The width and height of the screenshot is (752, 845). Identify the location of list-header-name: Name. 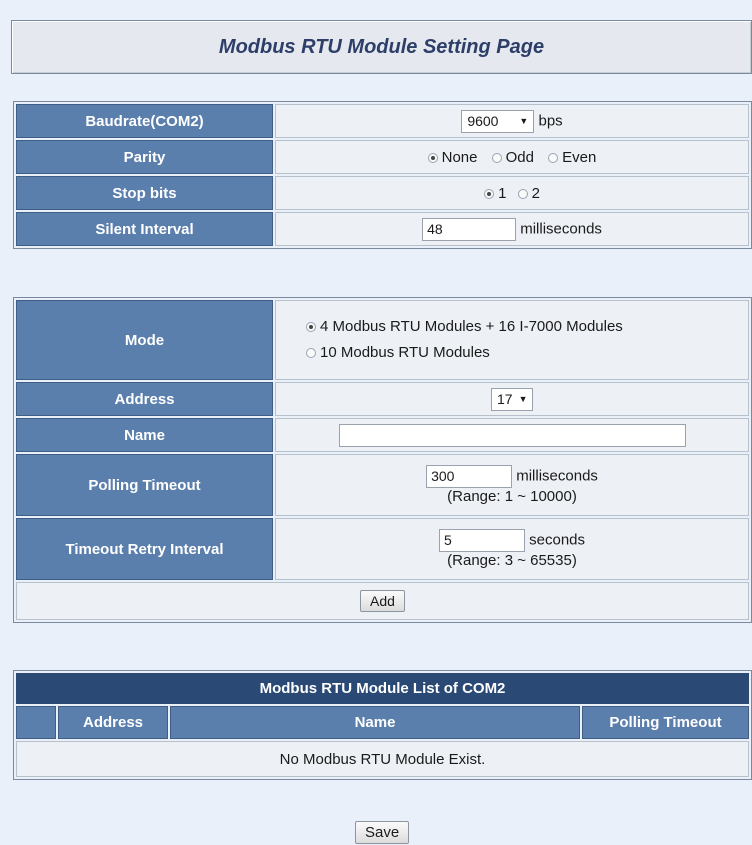
(375, 722).